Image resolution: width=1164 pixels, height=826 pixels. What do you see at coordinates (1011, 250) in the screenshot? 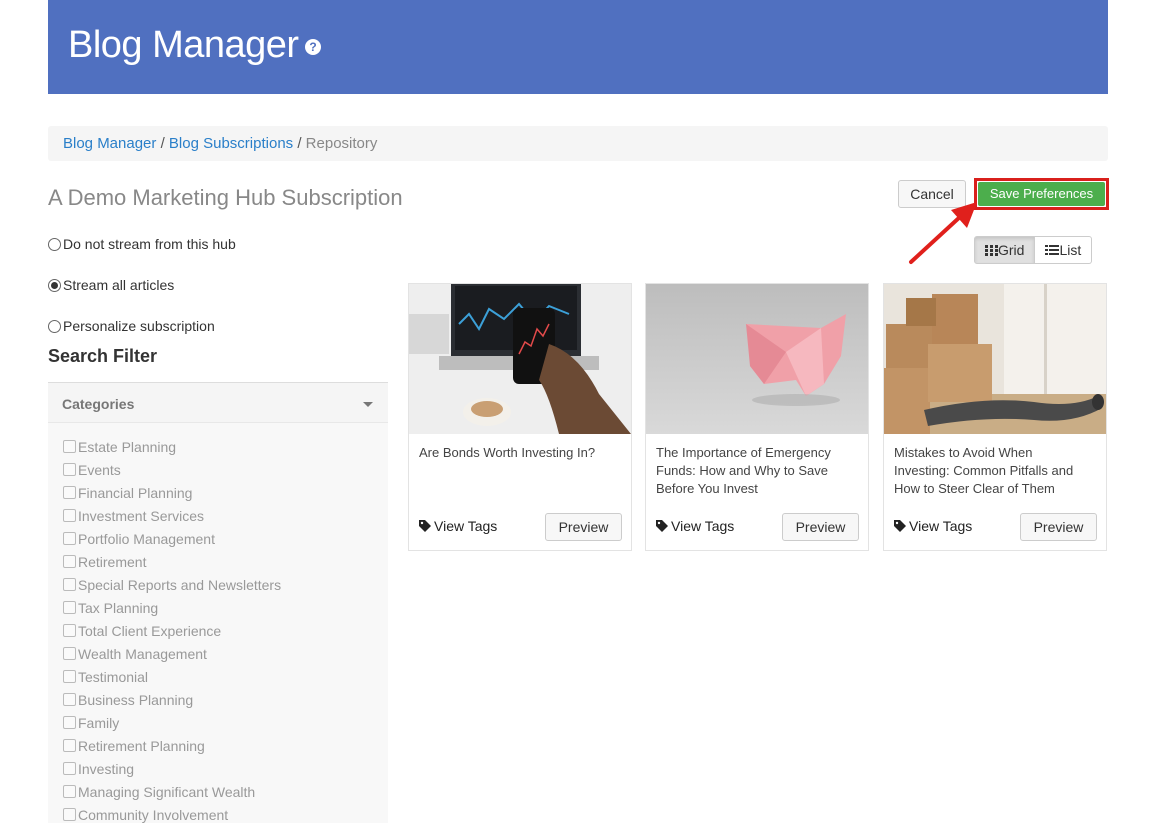
I see `grid-label: Grid` at bounding box center [1011, 250].